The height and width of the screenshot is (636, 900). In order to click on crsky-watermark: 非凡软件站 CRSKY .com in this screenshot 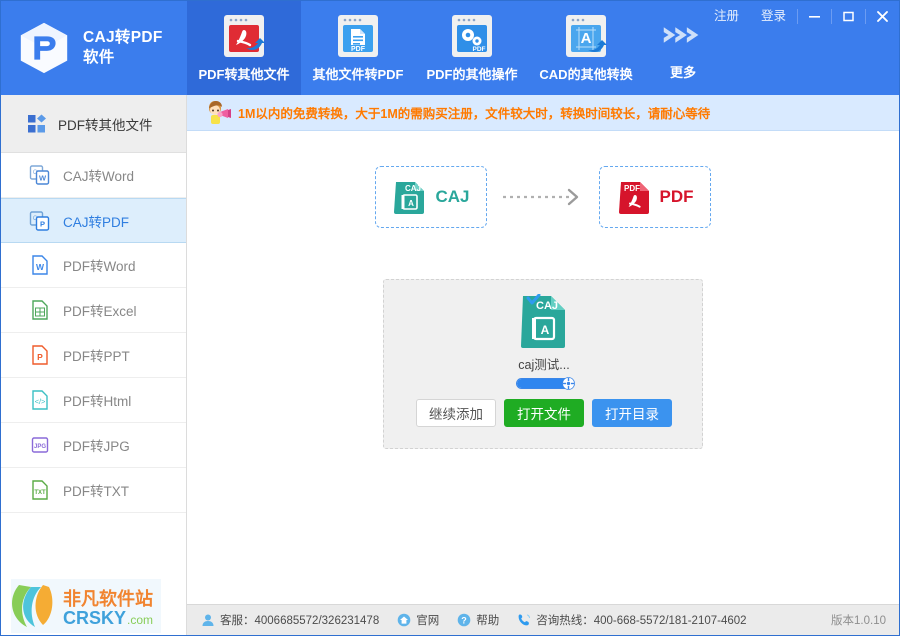, I will do `click(86, 606)`.